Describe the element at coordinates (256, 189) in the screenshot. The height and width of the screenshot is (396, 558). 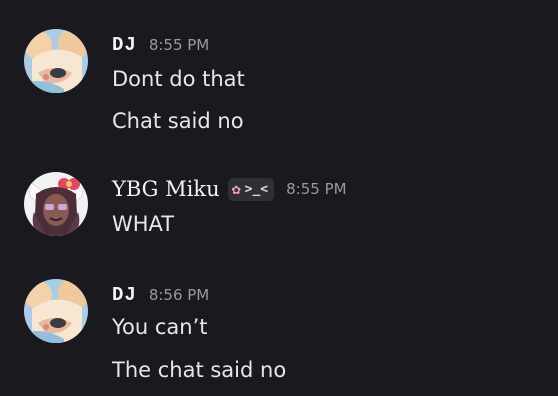
I see `guild-tag-text: >_<` at that location.